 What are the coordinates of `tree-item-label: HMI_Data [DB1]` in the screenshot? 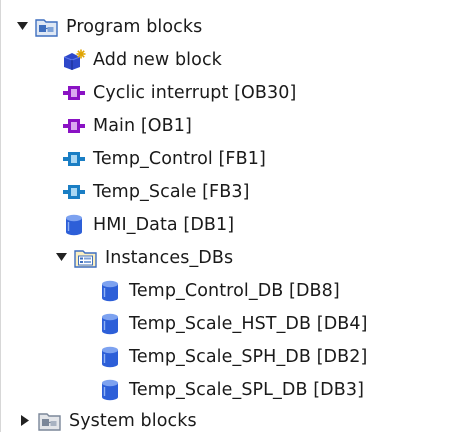 It's located at (164, 224).